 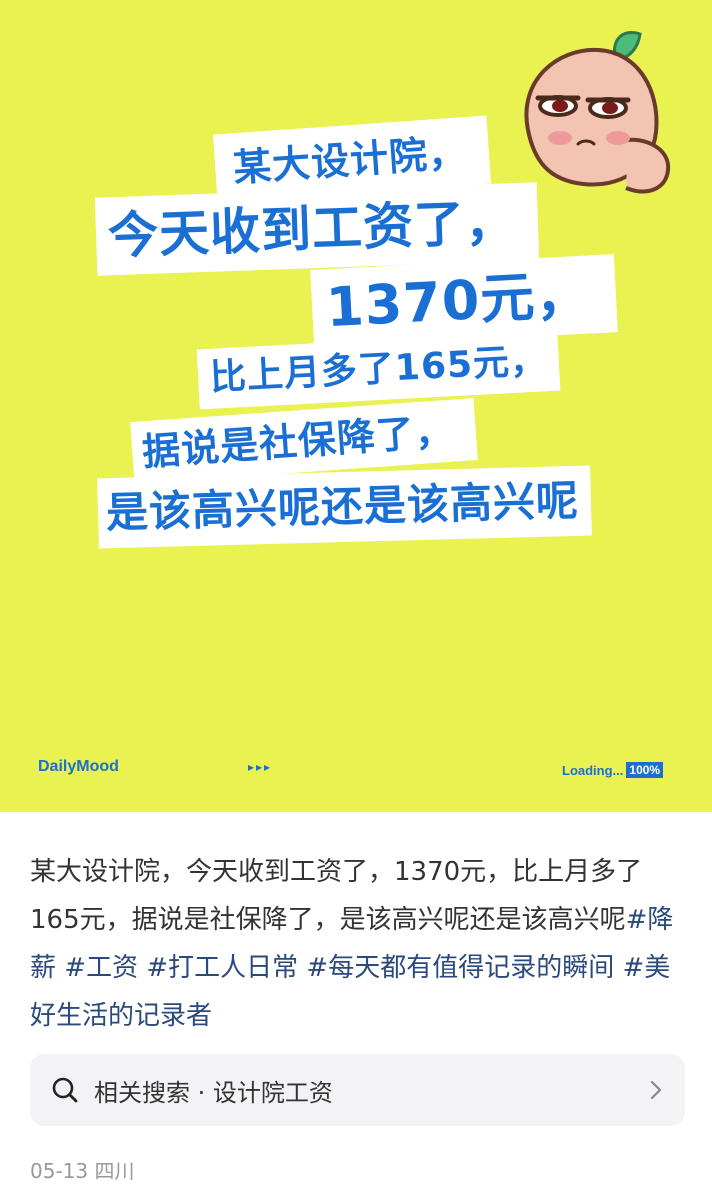 I want to click on chevron-right-icon, so click(x=656, y=1090).